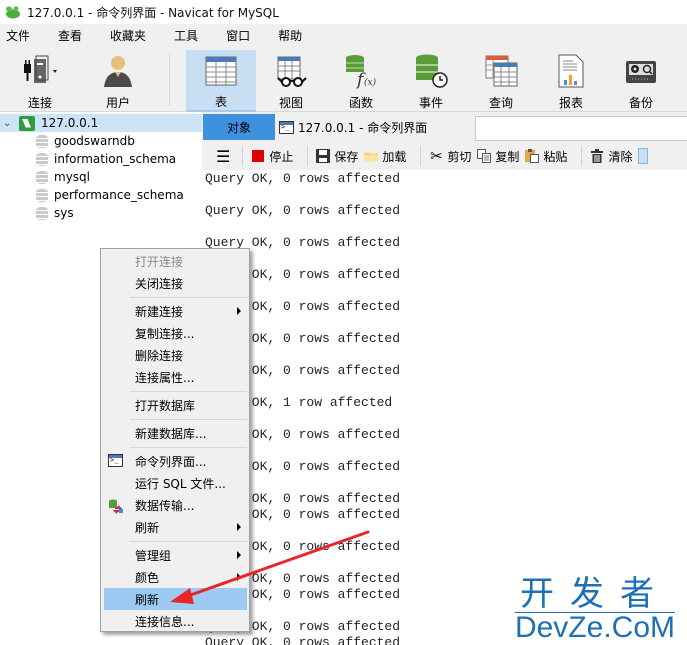 The height and width of the screenshot is (645, 687). What do you see at coordinates (571, 81) in the screenshot?
I see `toolbar-report-button: 报表` at bounding box center [571, 81].